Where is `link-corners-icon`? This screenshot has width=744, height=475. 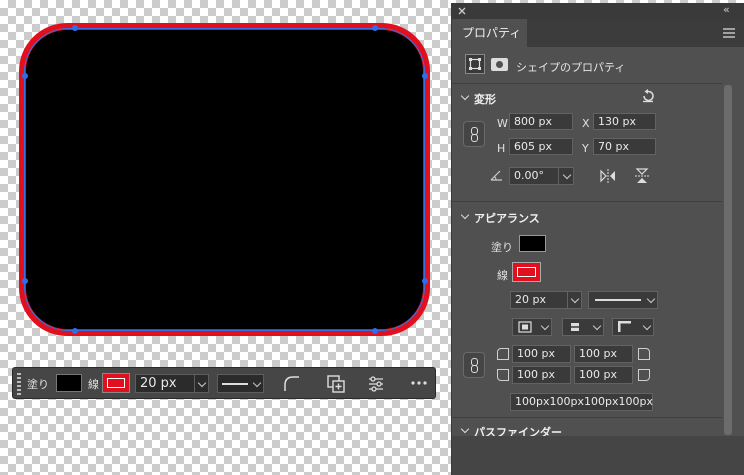 link-corners-icon is located at coordinates (474, 365).